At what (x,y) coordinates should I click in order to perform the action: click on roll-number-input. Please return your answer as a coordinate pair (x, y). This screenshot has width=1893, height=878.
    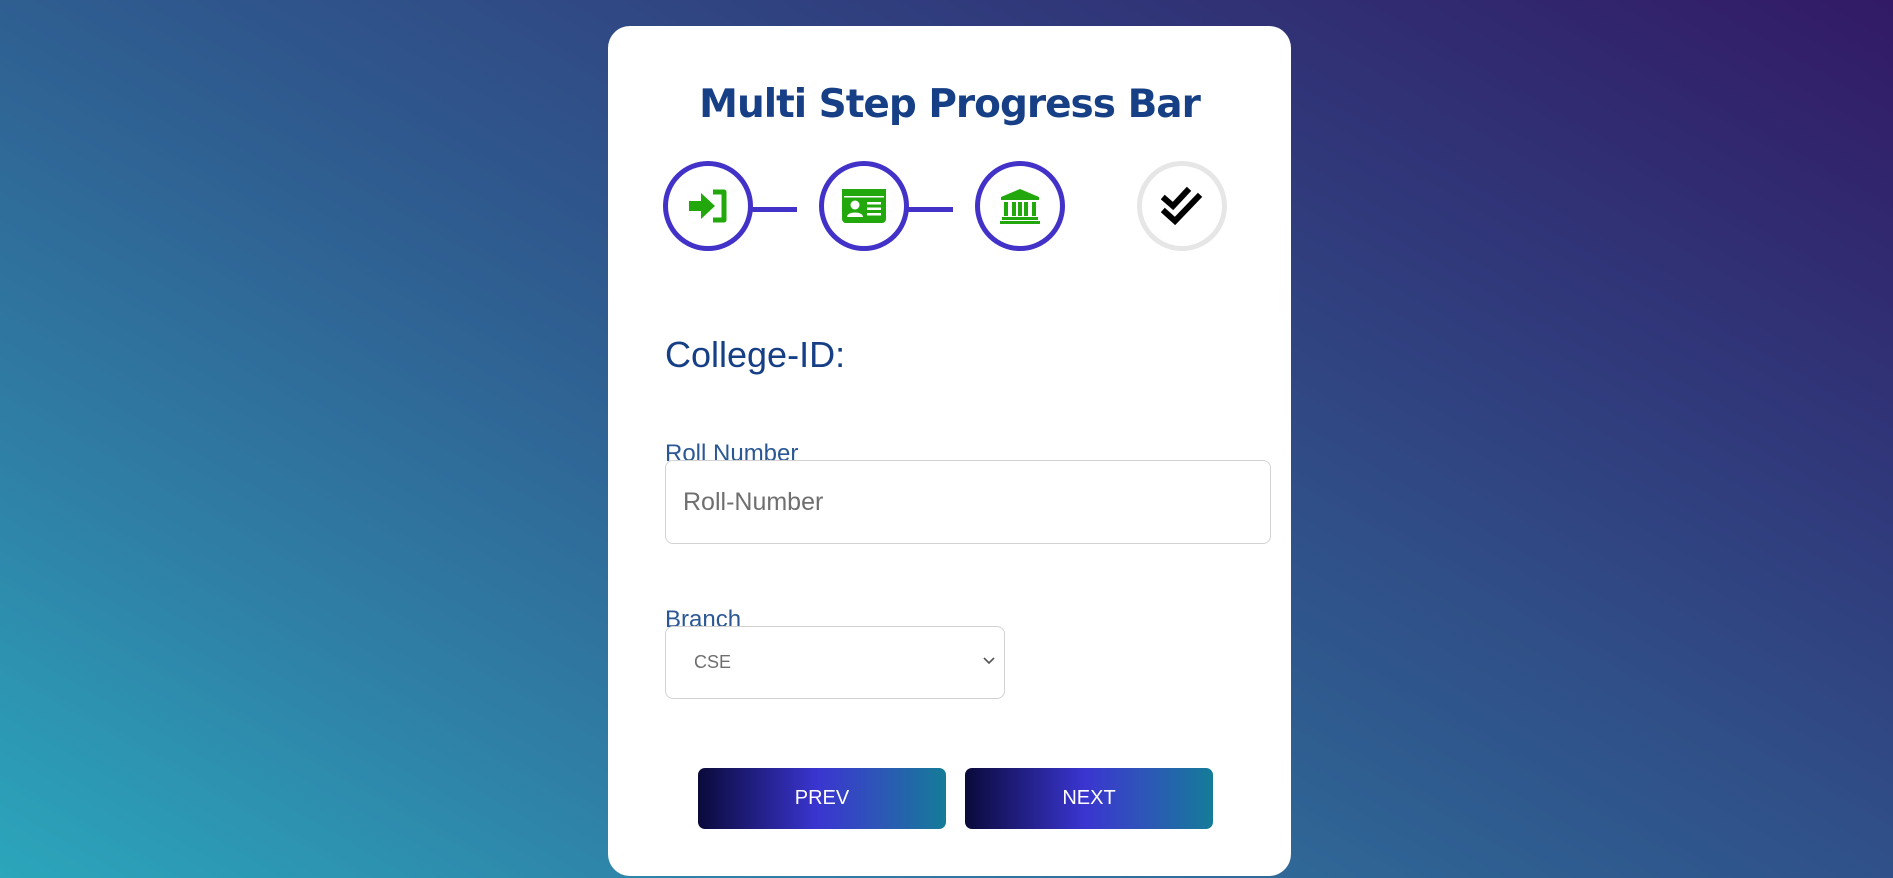
    Looking at the image, I should click on (968, 502).